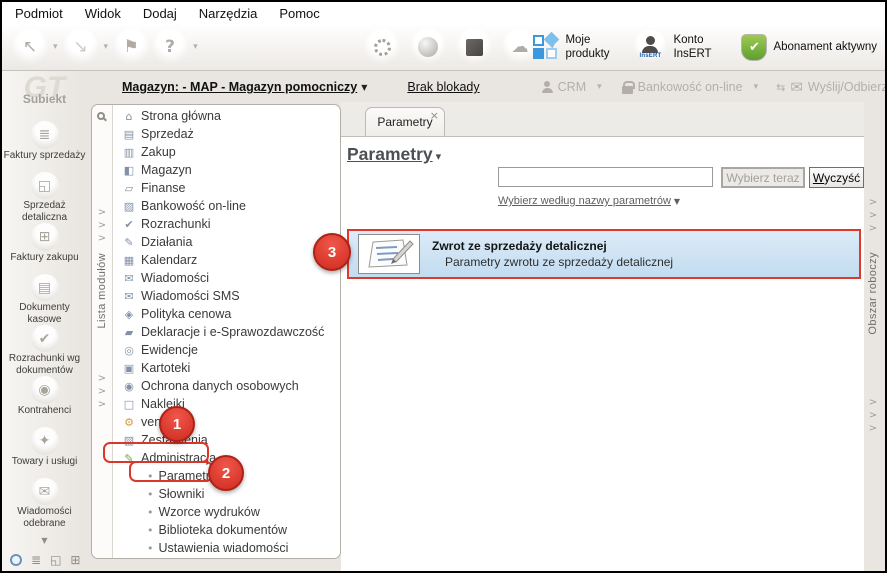 Image resolution: width=887 pixels, height=573 pixels. What do you see at coordinates (226, 314) in the screenshot?
I see `module-item-pricing: ◈ Polityka cenowa` at bounding box center [226, 314].